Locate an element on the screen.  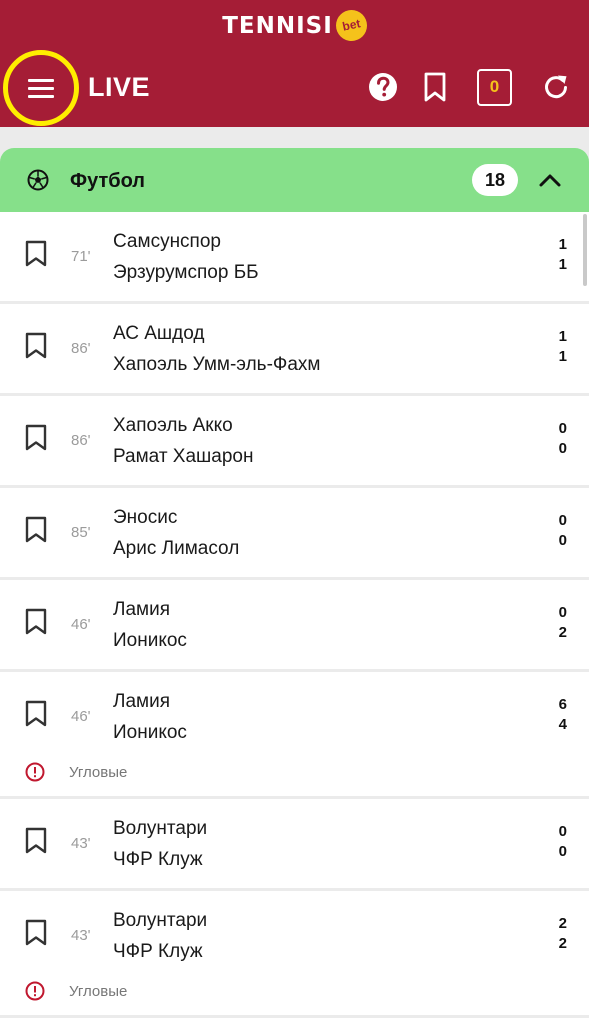
match-row: 46' Ламия Ионикос 0 2 is located at coordinates (294, 624).